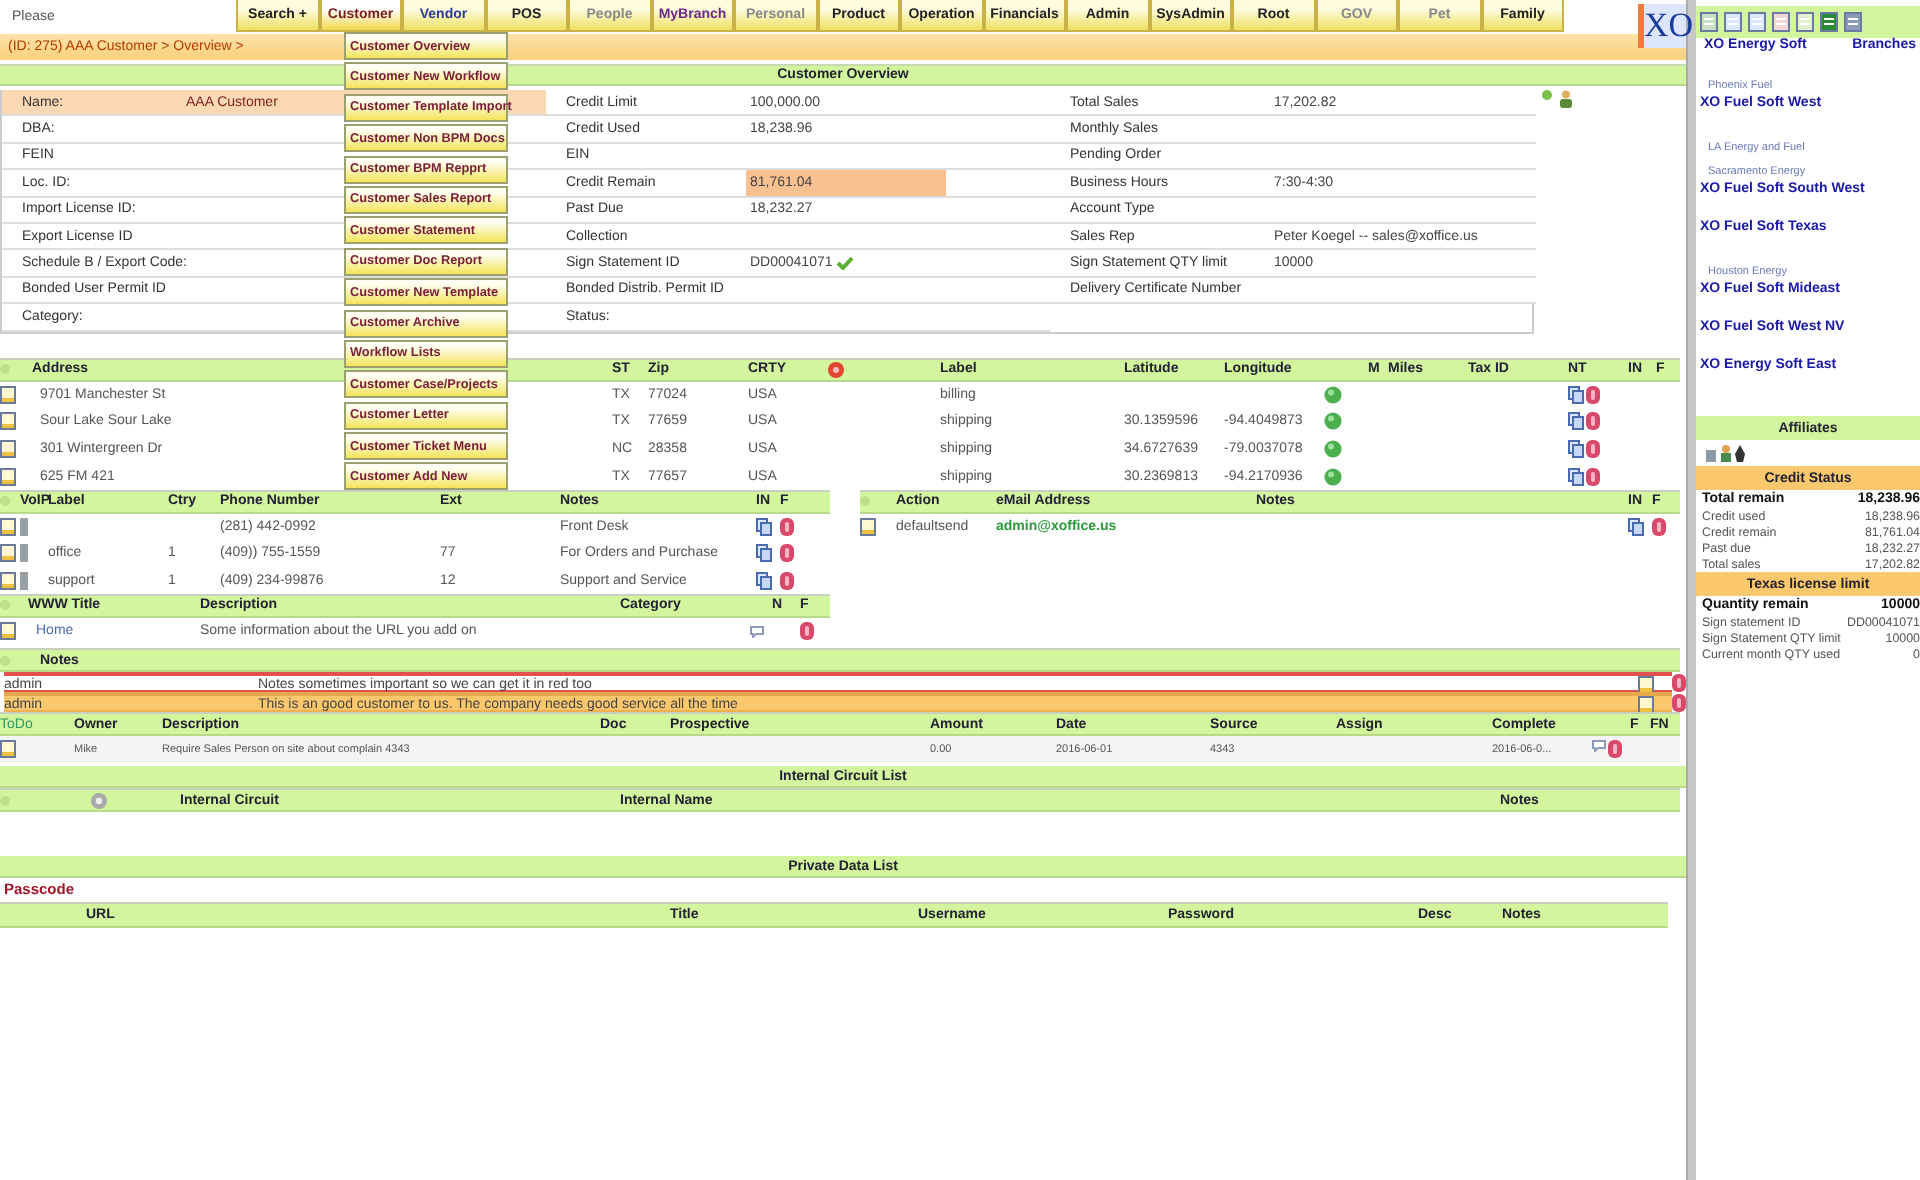  I want to click on check-icon, so click(845, 263).